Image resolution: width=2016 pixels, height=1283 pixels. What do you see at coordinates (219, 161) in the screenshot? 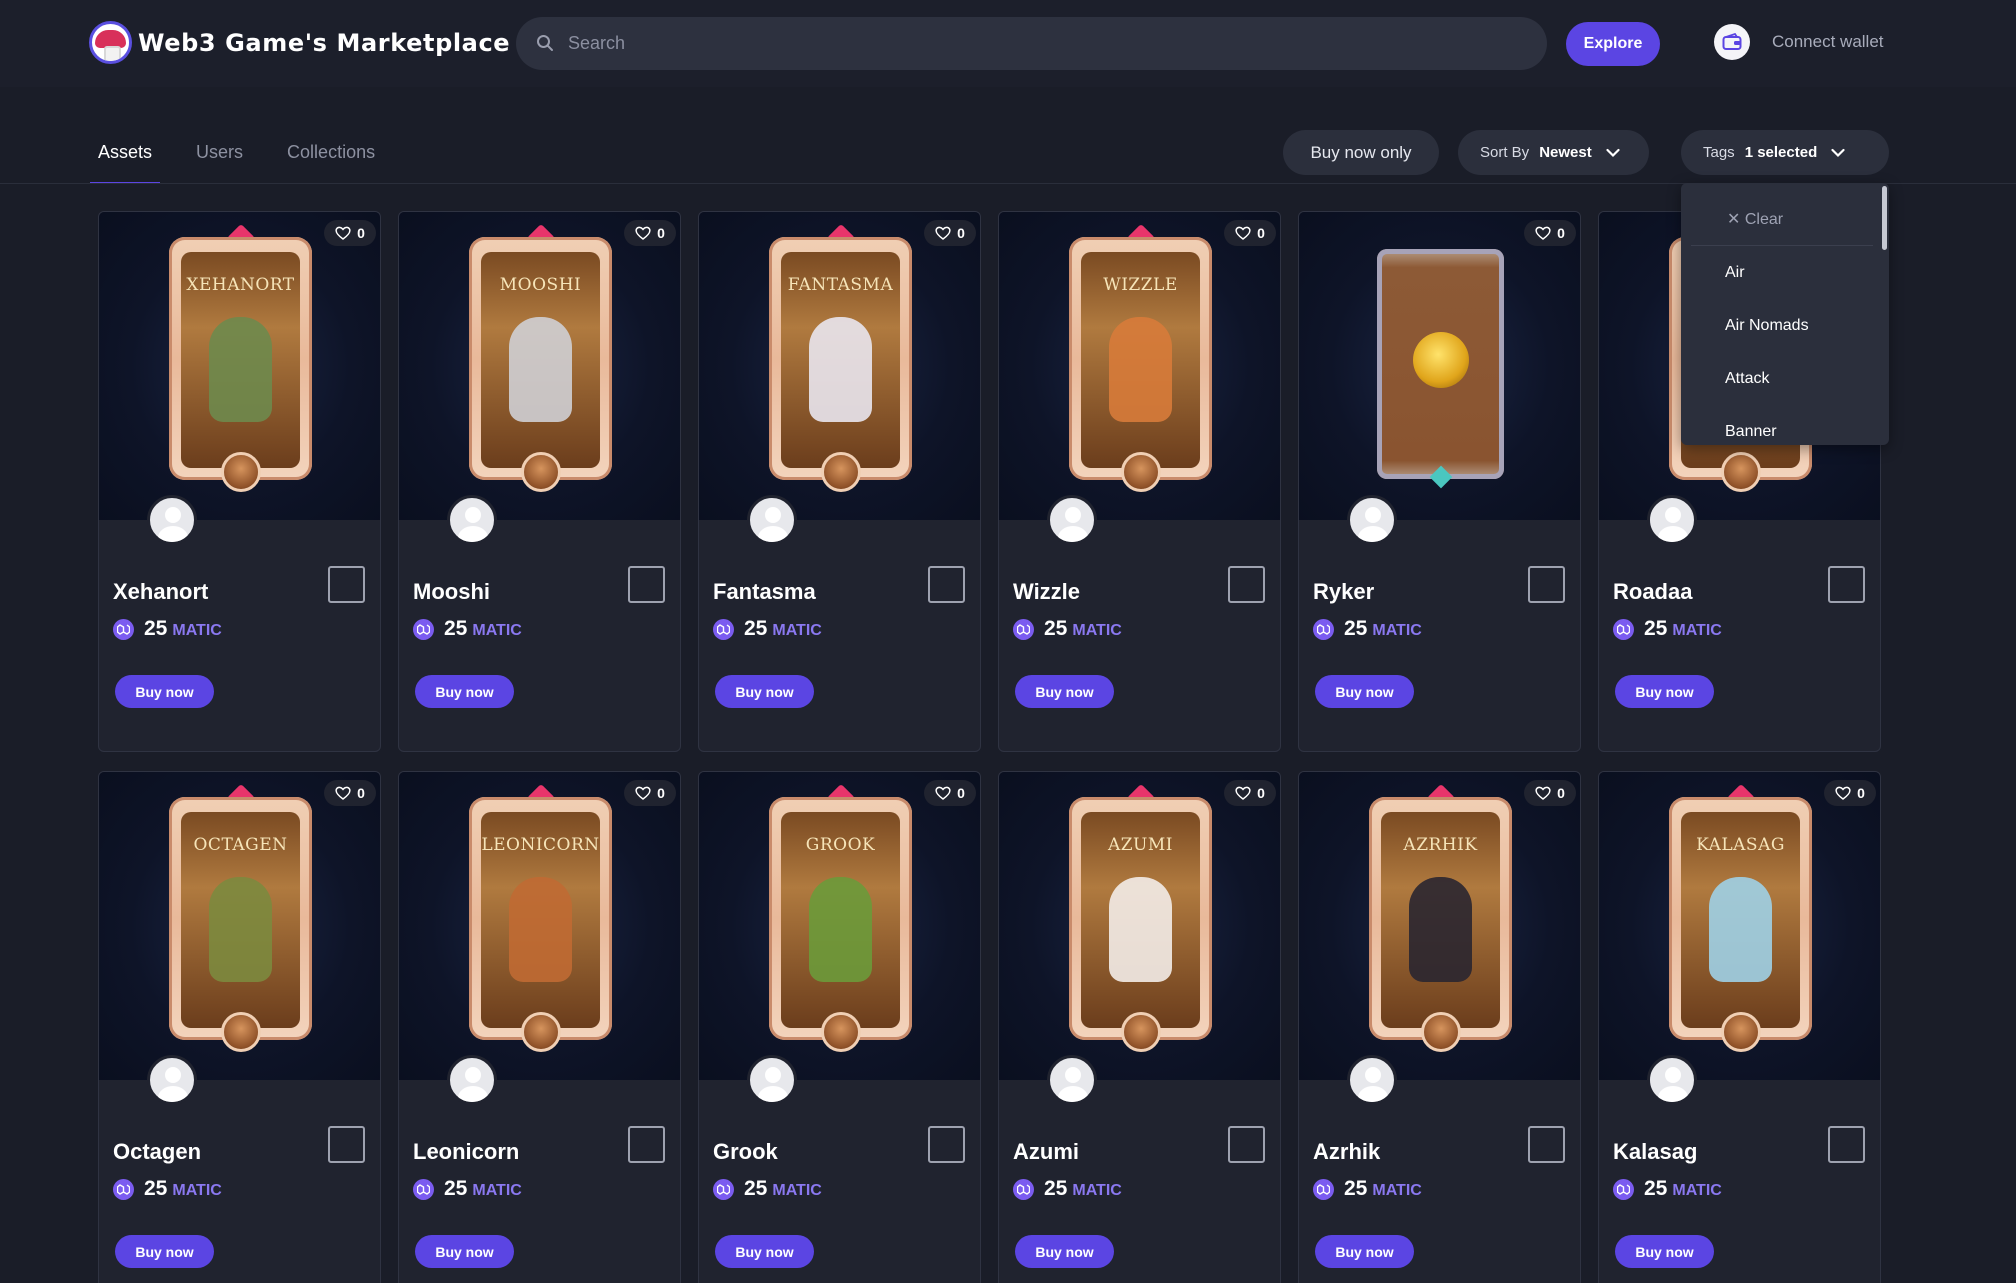
I see `tab-users: Users` at bounding box center [219, 161].